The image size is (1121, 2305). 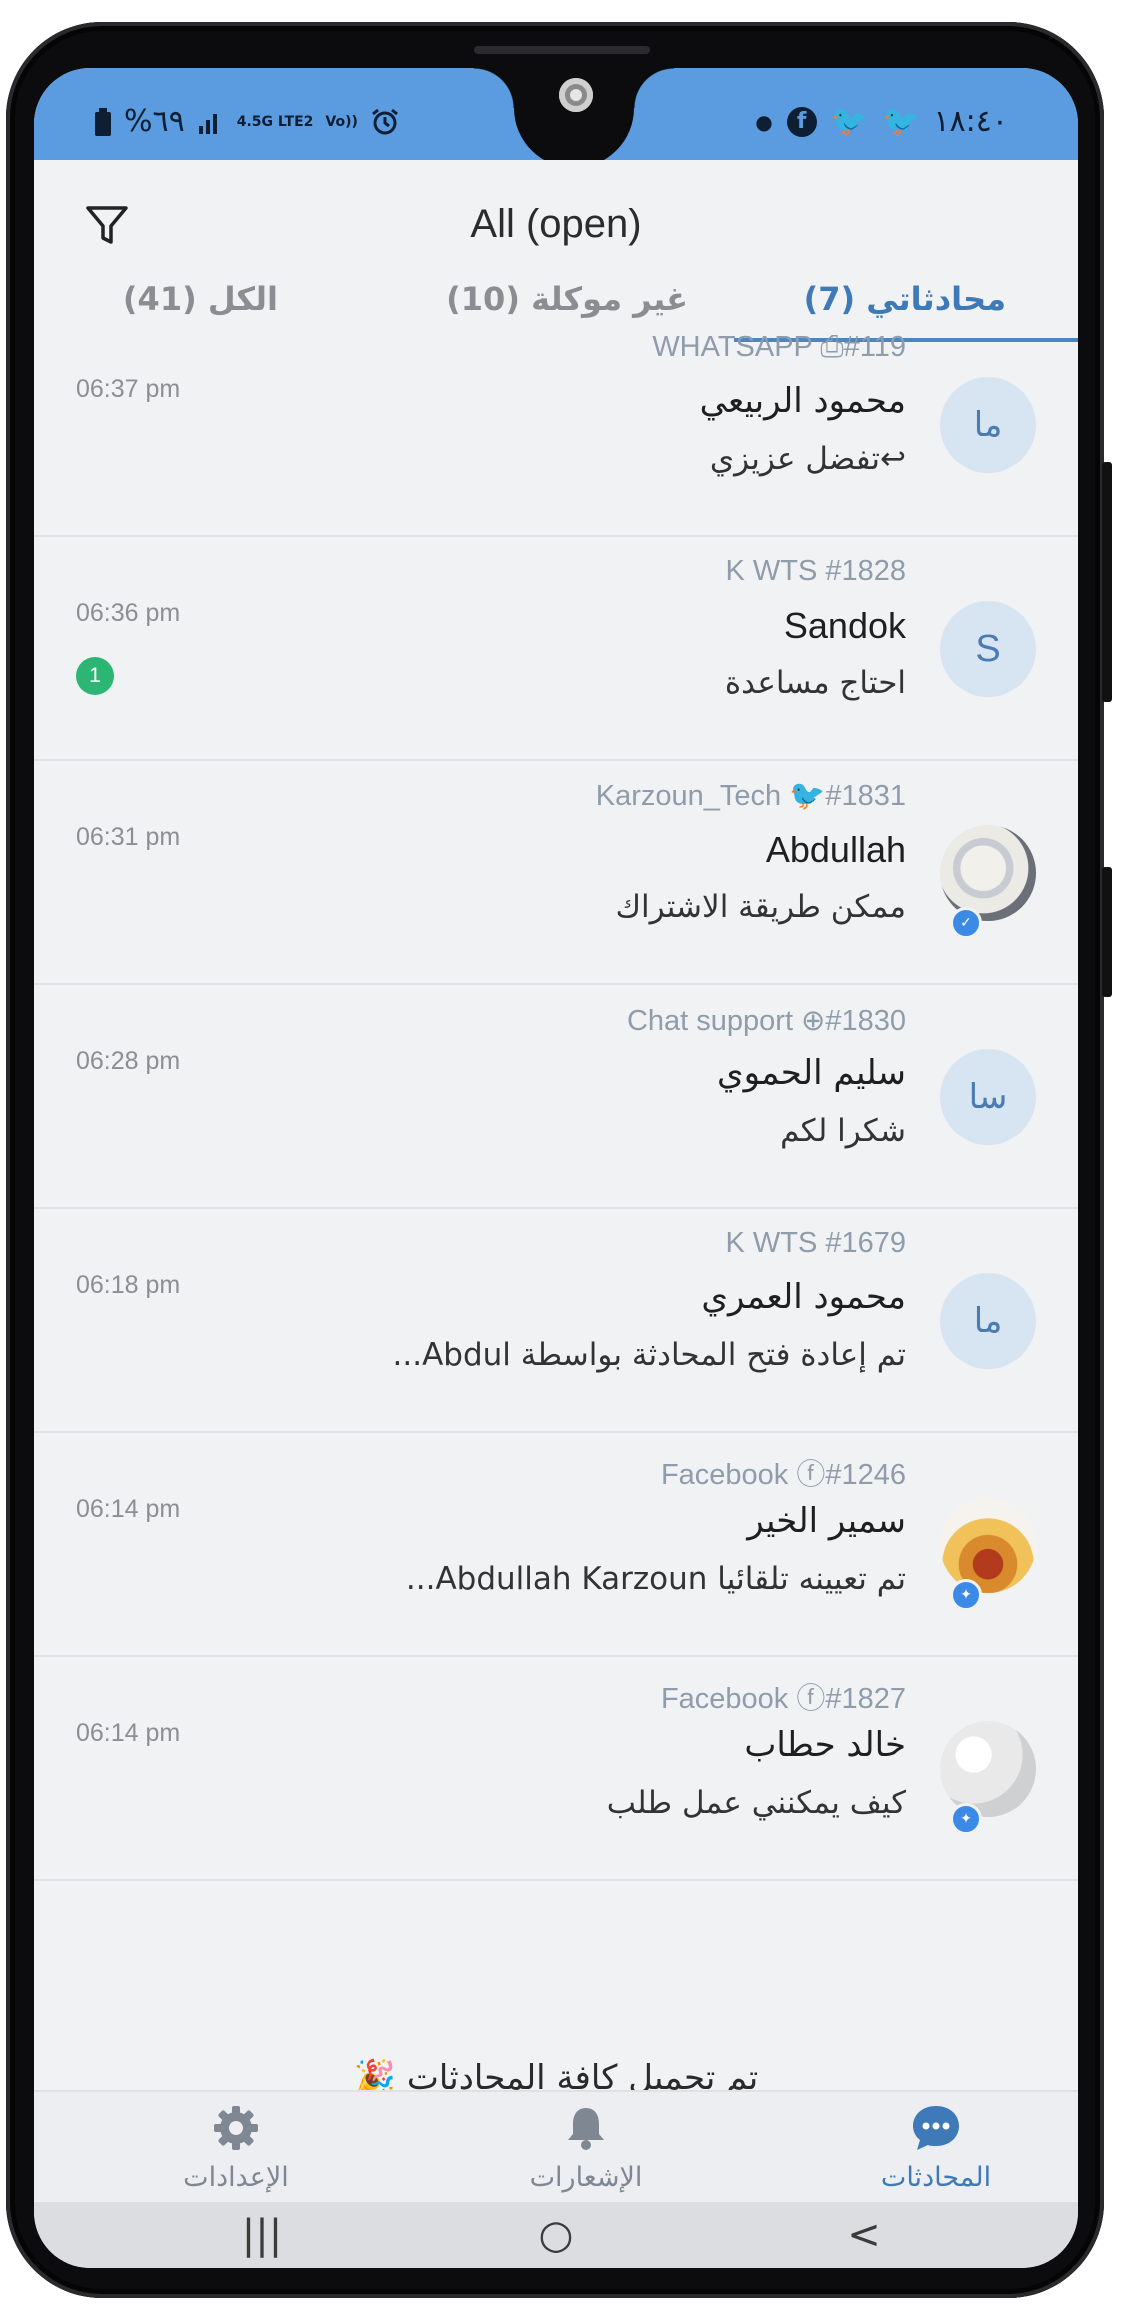 I want to click on camera-icon, so click(x=576, y=95).